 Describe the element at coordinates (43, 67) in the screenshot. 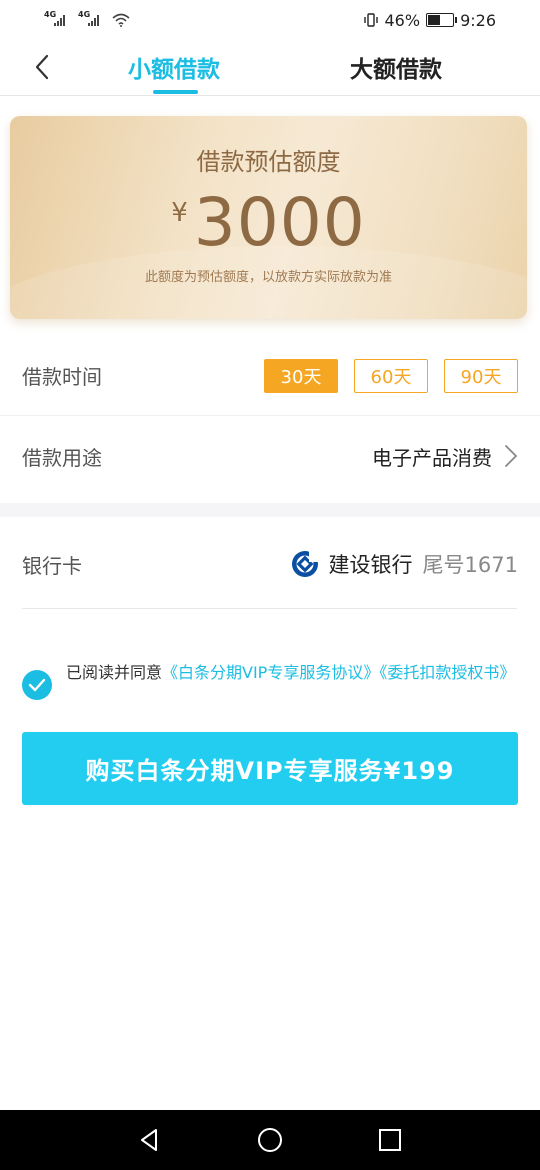

I see `back-arrow-icon` at that location.